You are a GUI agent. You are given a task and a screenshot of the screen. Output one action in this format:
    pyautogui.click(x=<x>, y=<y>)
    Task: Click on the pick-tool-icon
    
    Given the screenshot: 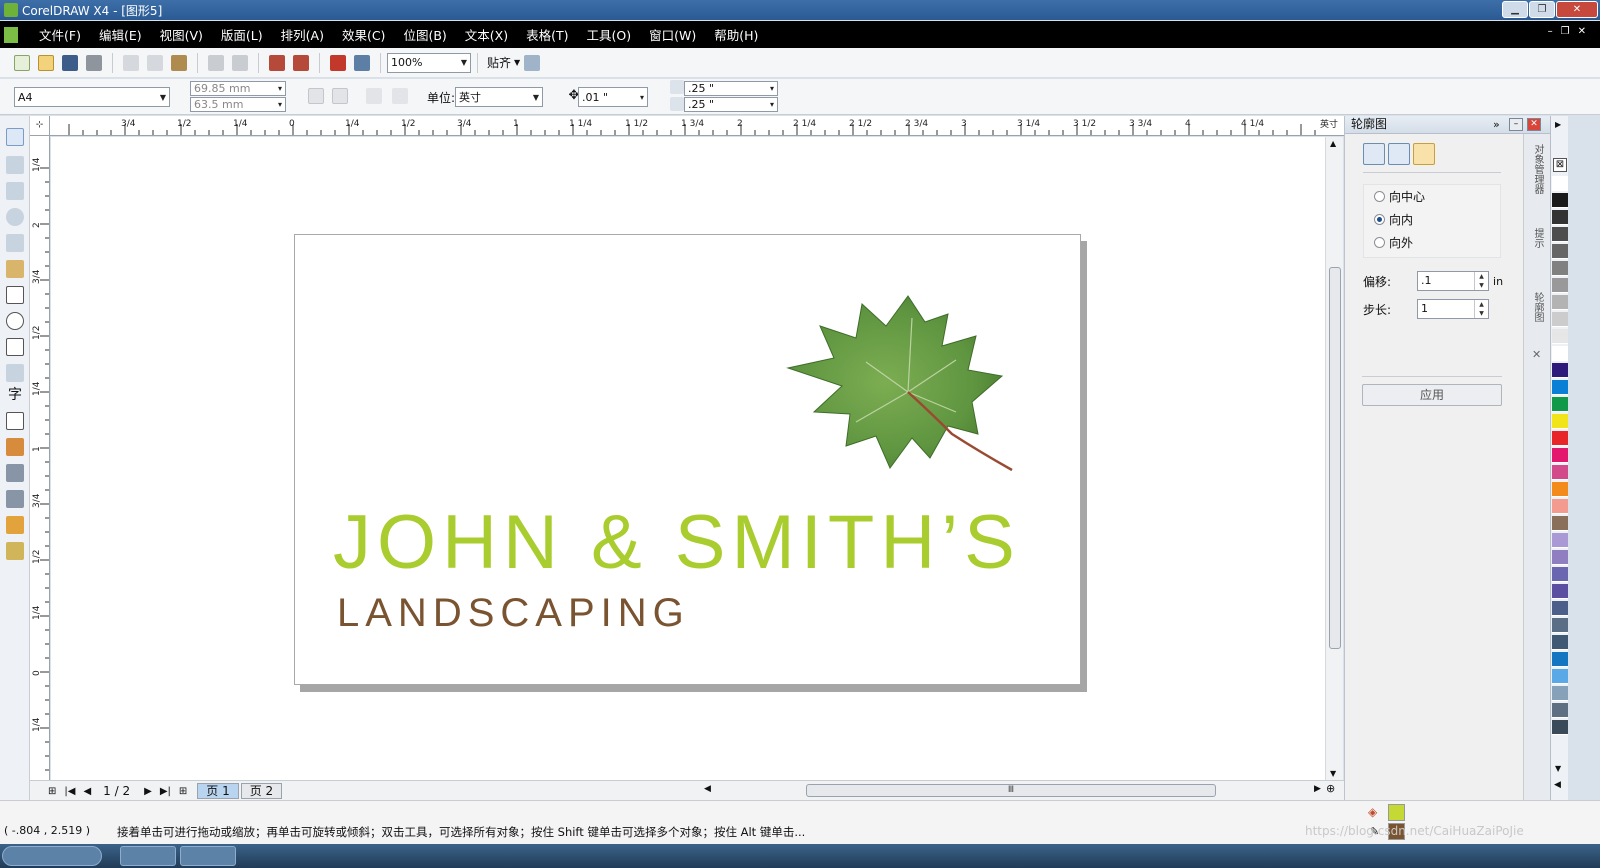 What is the action you would take?
    pyautogui.click(x=15, y=137)
    